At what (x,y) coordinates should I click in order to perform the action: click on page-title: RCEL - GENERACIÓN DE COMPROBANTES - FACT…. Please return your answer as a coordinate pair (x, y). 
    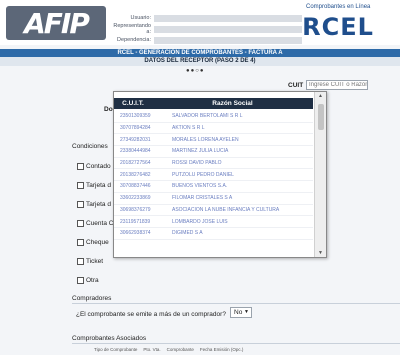
    Looking at the image, I should click on (200, 53).